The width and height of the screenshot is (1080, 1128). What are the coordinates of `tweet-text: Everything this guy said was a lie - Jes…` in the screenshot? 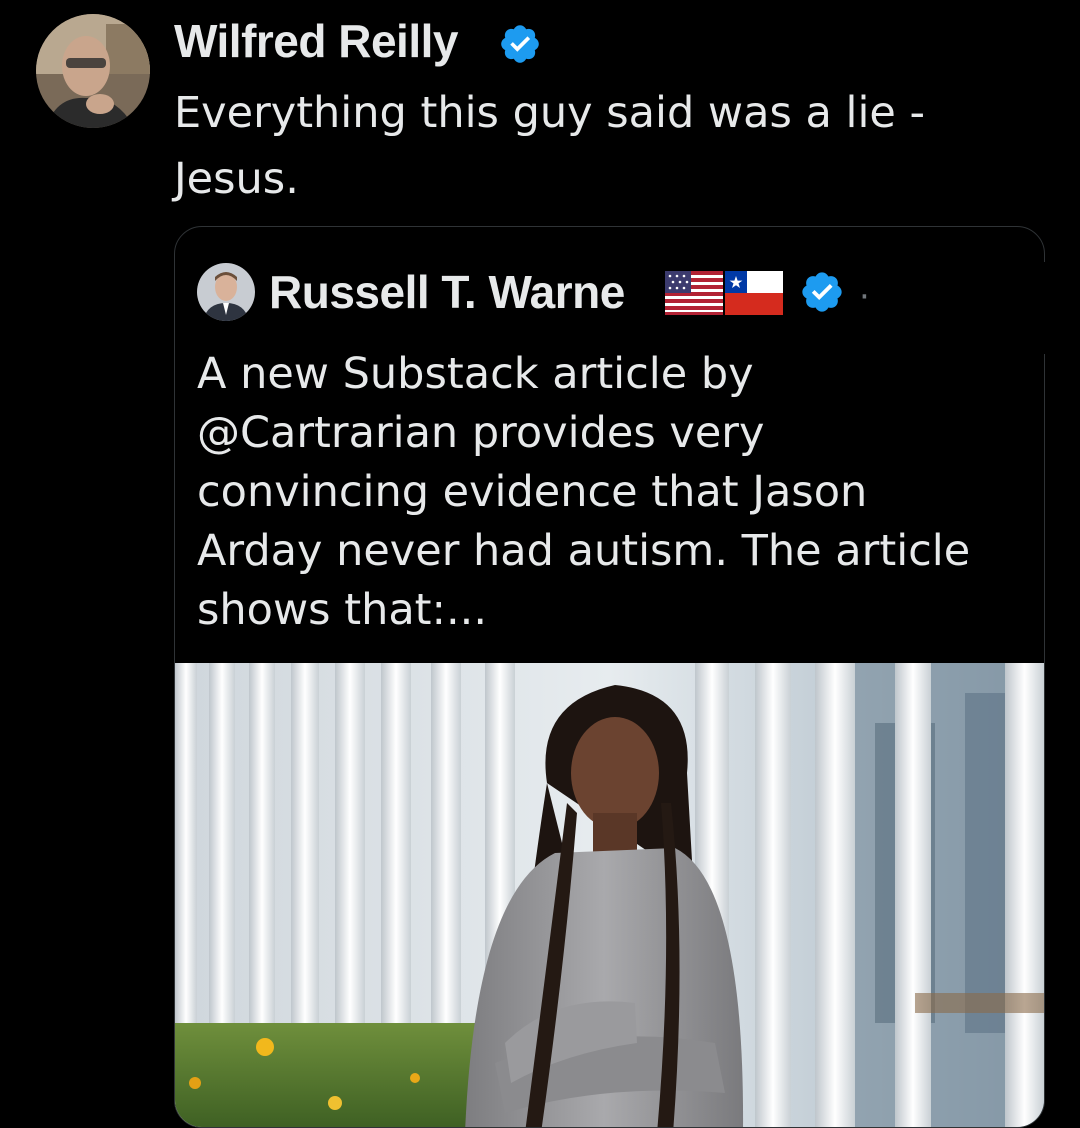 It's located at (550, 146).